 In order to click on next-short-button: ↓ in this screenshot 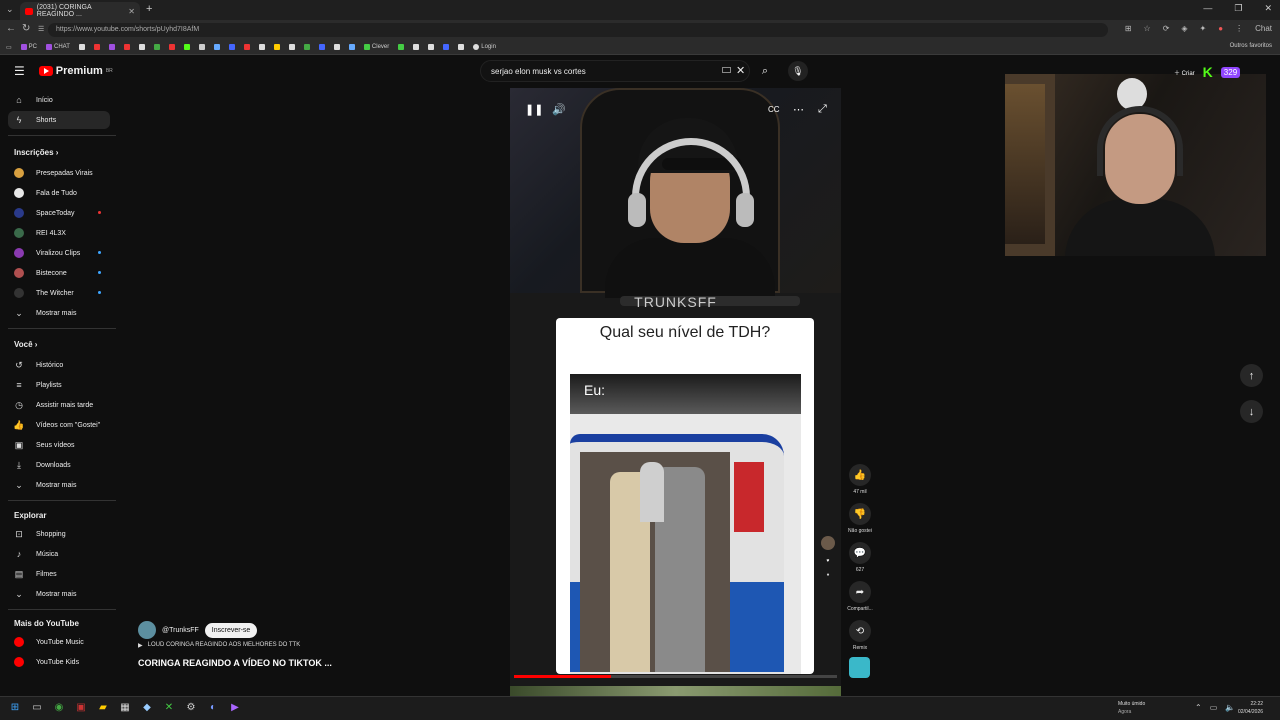, I will do `click(1251, 411)`.